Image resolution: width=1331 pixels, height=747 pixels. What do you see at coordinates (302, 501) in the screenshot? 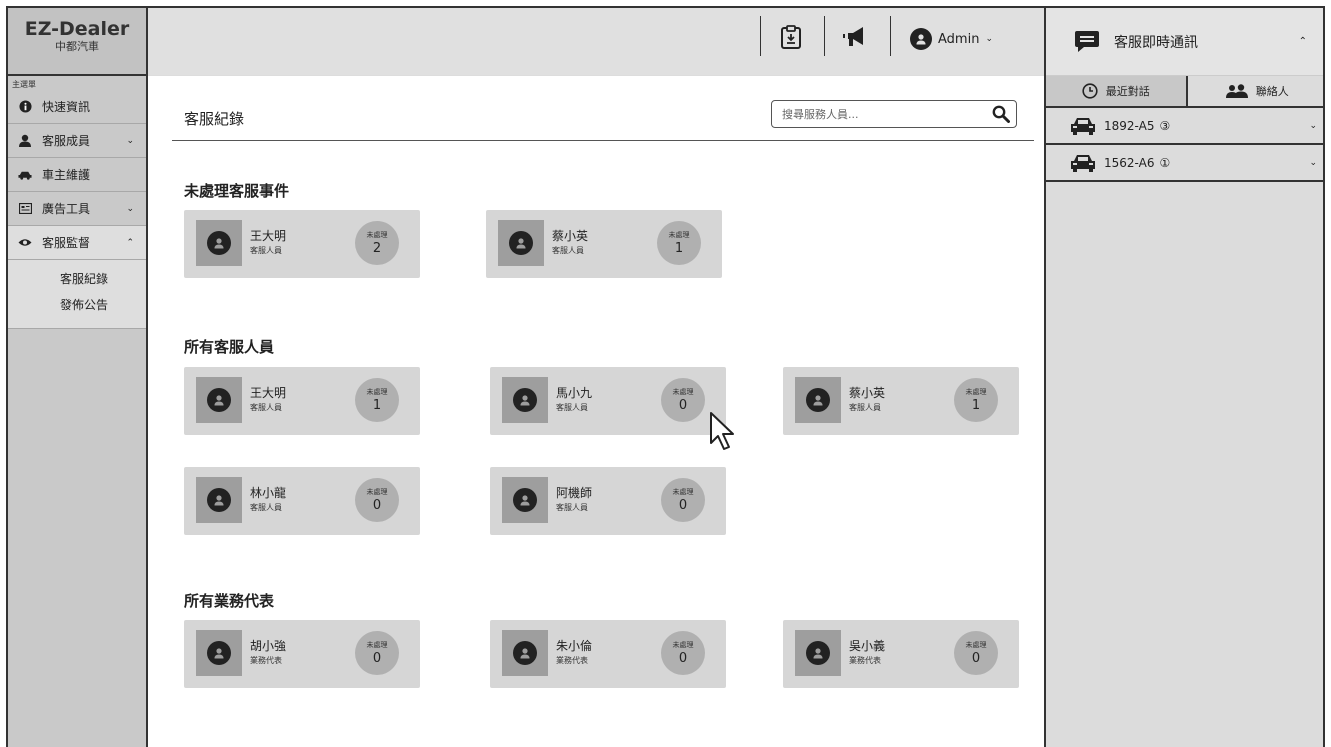
I see `staff-card: 林小龍 客服人員 未處理 0` at bounding box center [302, 501].